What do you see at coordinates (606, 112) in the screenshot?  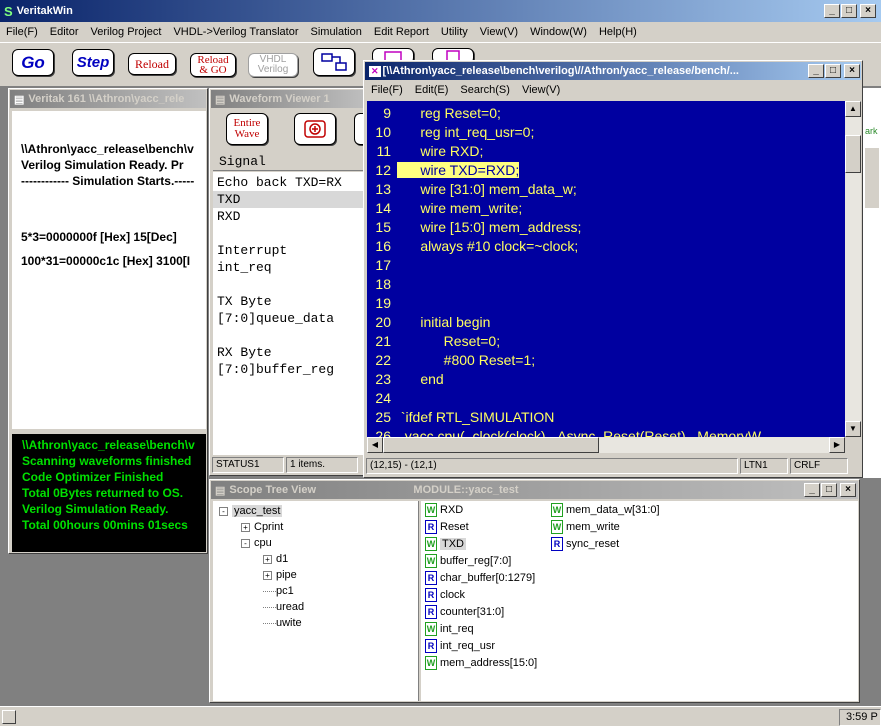 I see `code-line: 9 reg Reset=0;` at bounding box center [606, 112].